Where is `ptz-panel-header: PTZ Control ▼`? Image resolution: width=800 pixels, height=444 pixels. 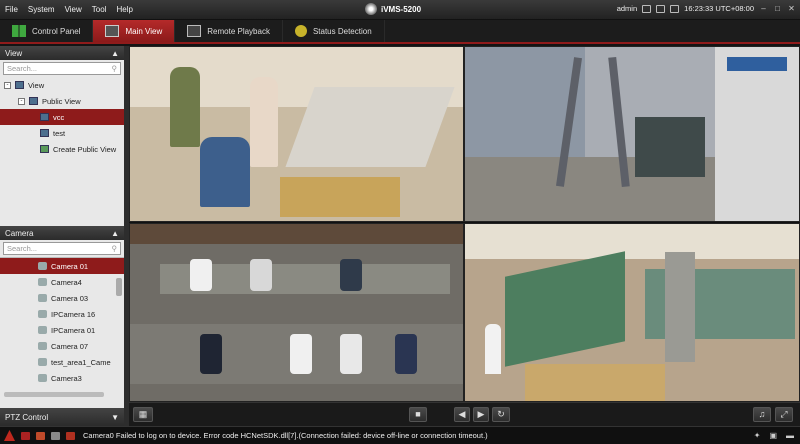 ptz-panel-header: PTZ Control ▼ is located at coordinates (62, 417).